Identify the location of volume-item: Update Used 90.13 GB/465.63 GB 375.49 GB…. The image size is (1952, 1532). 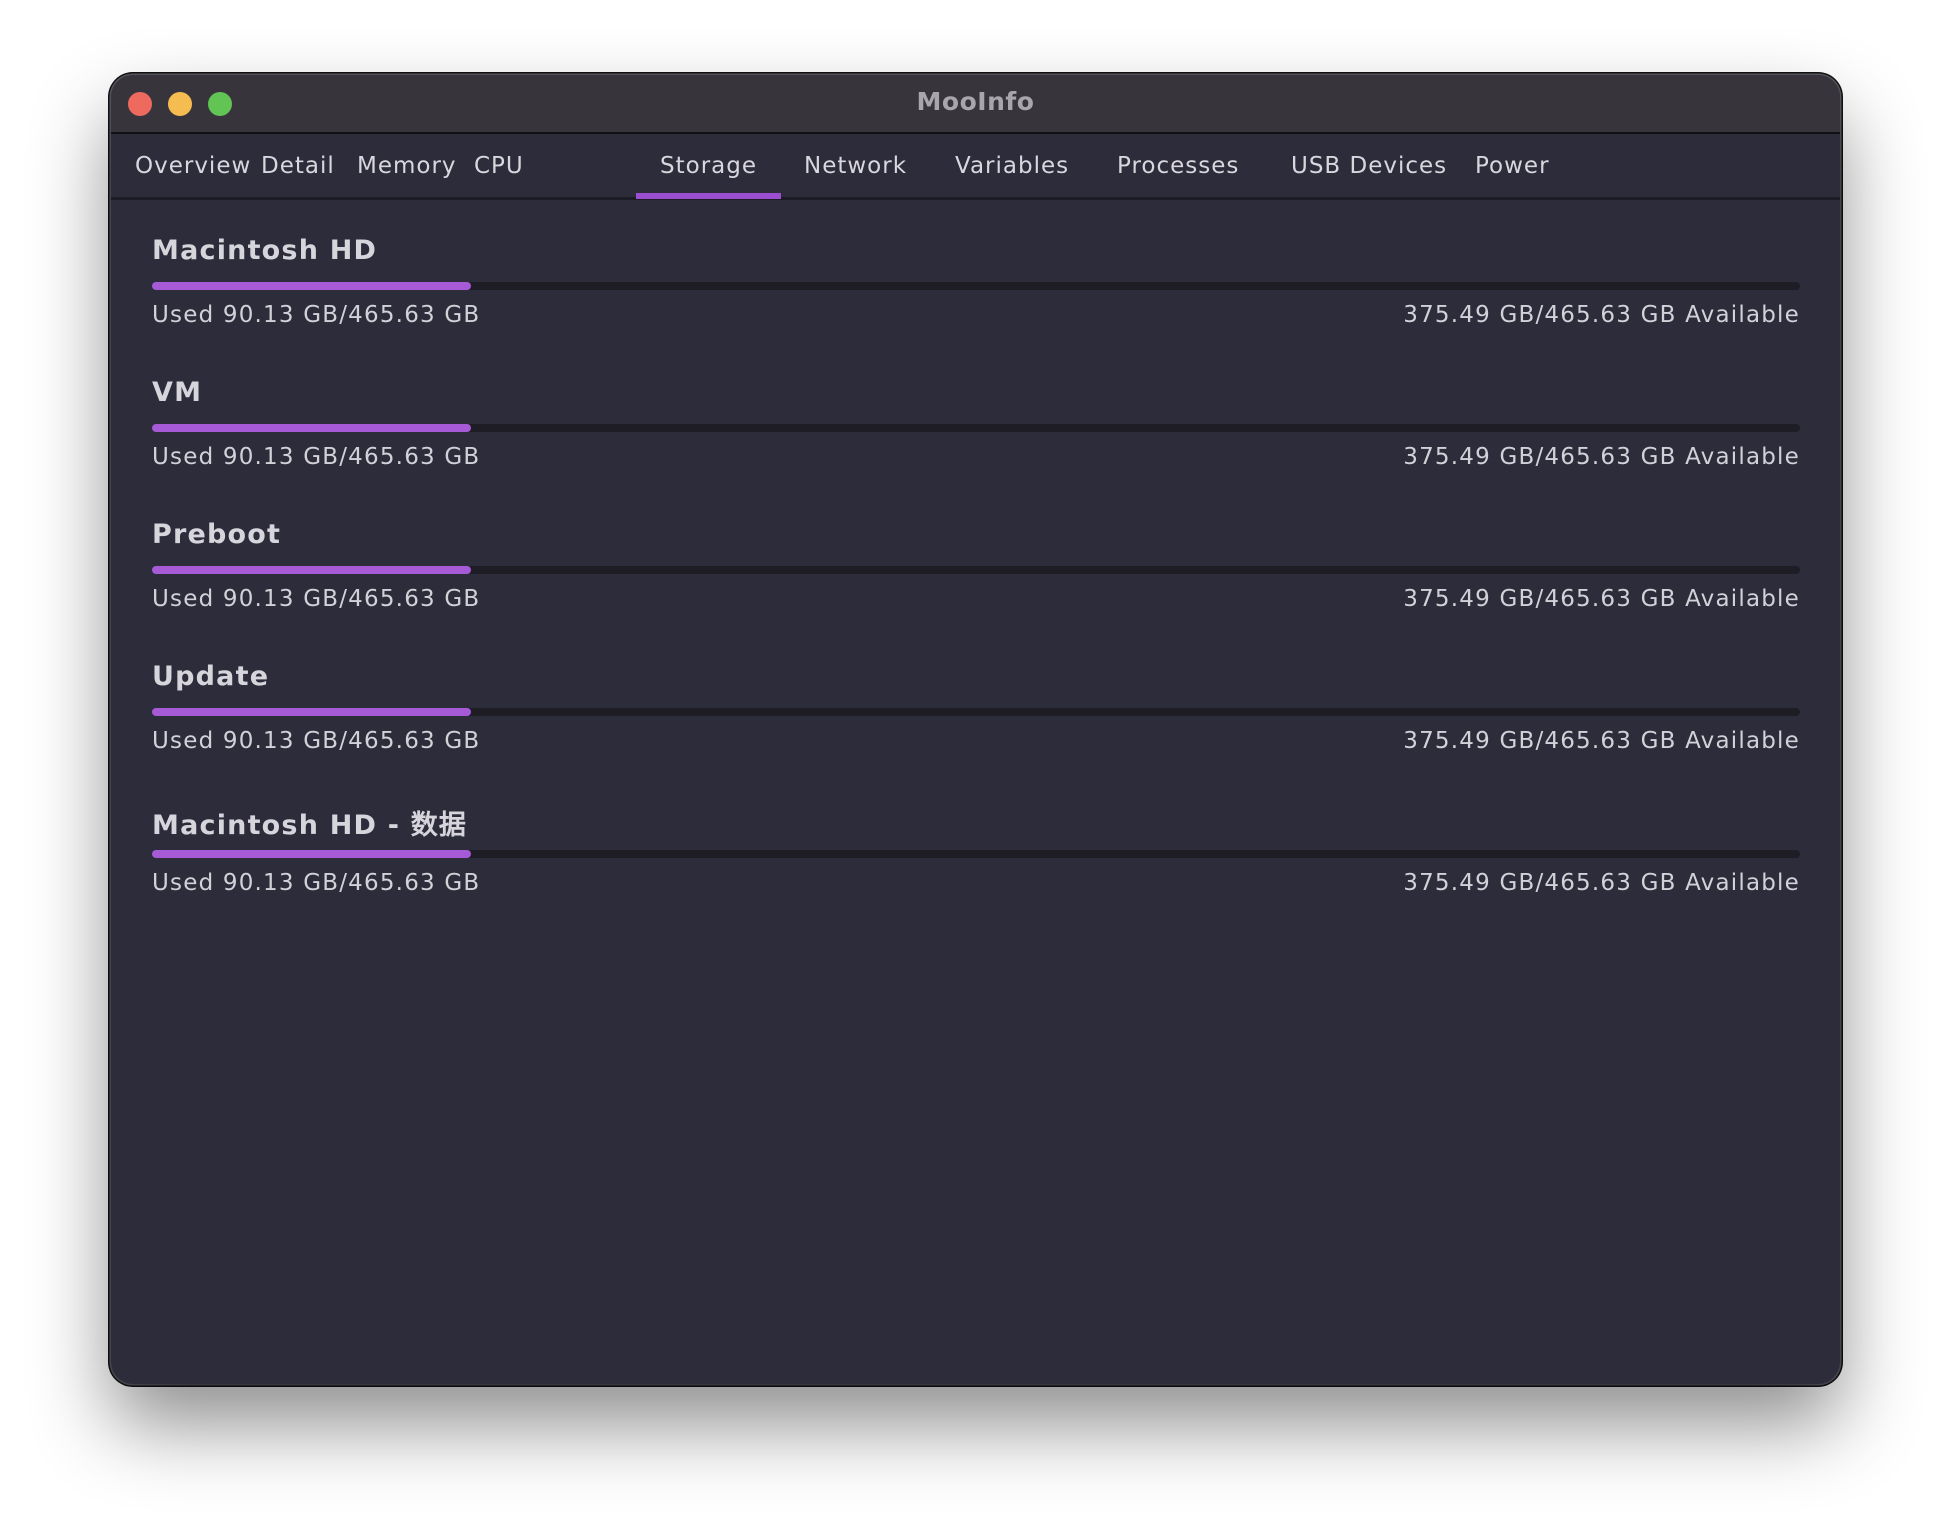
(976, 732).